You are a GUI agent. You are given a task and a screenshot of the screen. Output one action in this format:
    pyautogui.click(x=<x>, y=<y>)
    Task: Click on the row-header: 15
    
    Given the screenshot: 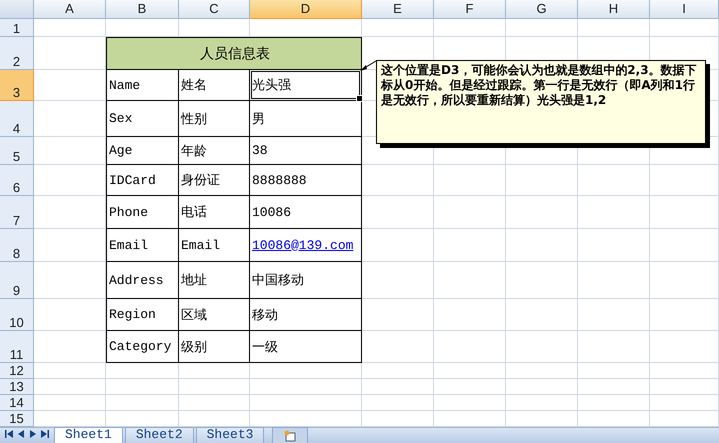 What is the action you would take?
    pyautogui.click(x=17, y=419)
    